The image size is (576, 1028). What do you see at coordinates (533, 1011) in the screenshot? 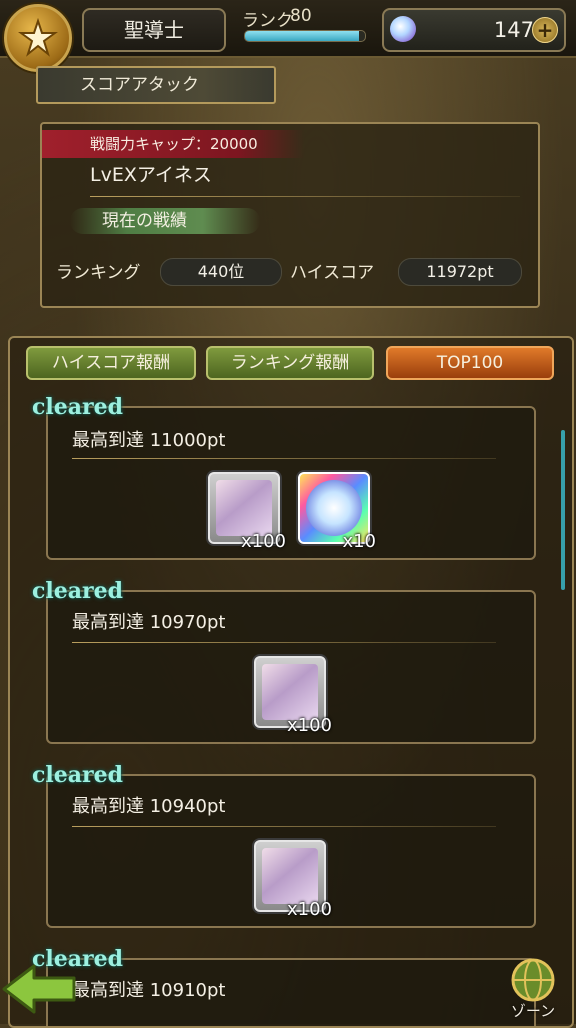
I see `zone-label: ゾーン` at bounding box center [533, 1011].